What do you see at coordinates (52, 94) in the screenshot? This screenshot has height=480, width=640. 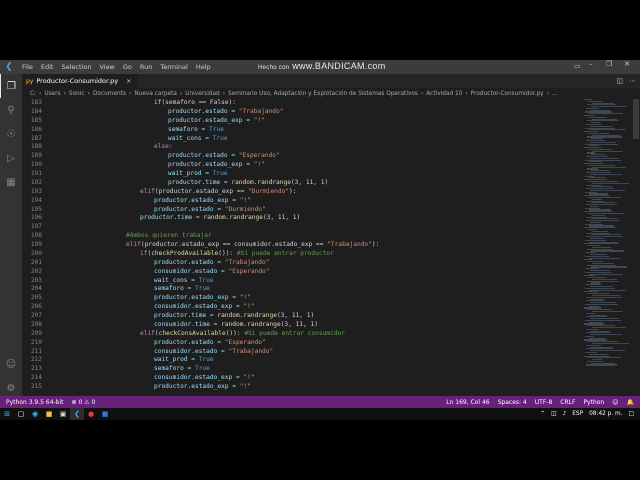 I see `breadcrumb-segment: Users` at bounding box center [52, 94].